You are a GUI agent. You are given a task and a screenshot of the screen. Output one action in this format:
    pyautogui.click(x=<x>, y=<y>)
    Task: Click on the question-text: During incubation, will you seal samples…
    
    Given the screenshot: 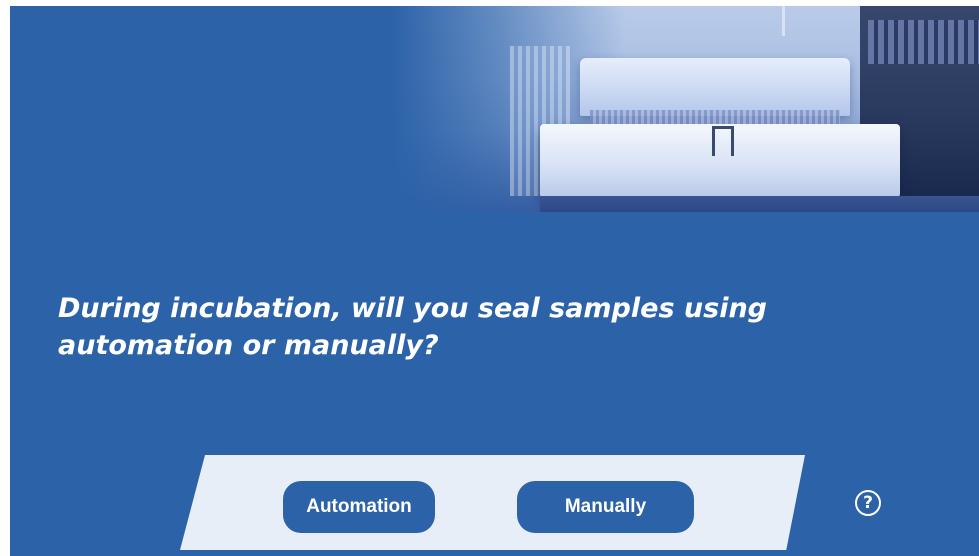 What is the action you would take?
    pyautogui.click(x=413, y=327)
    